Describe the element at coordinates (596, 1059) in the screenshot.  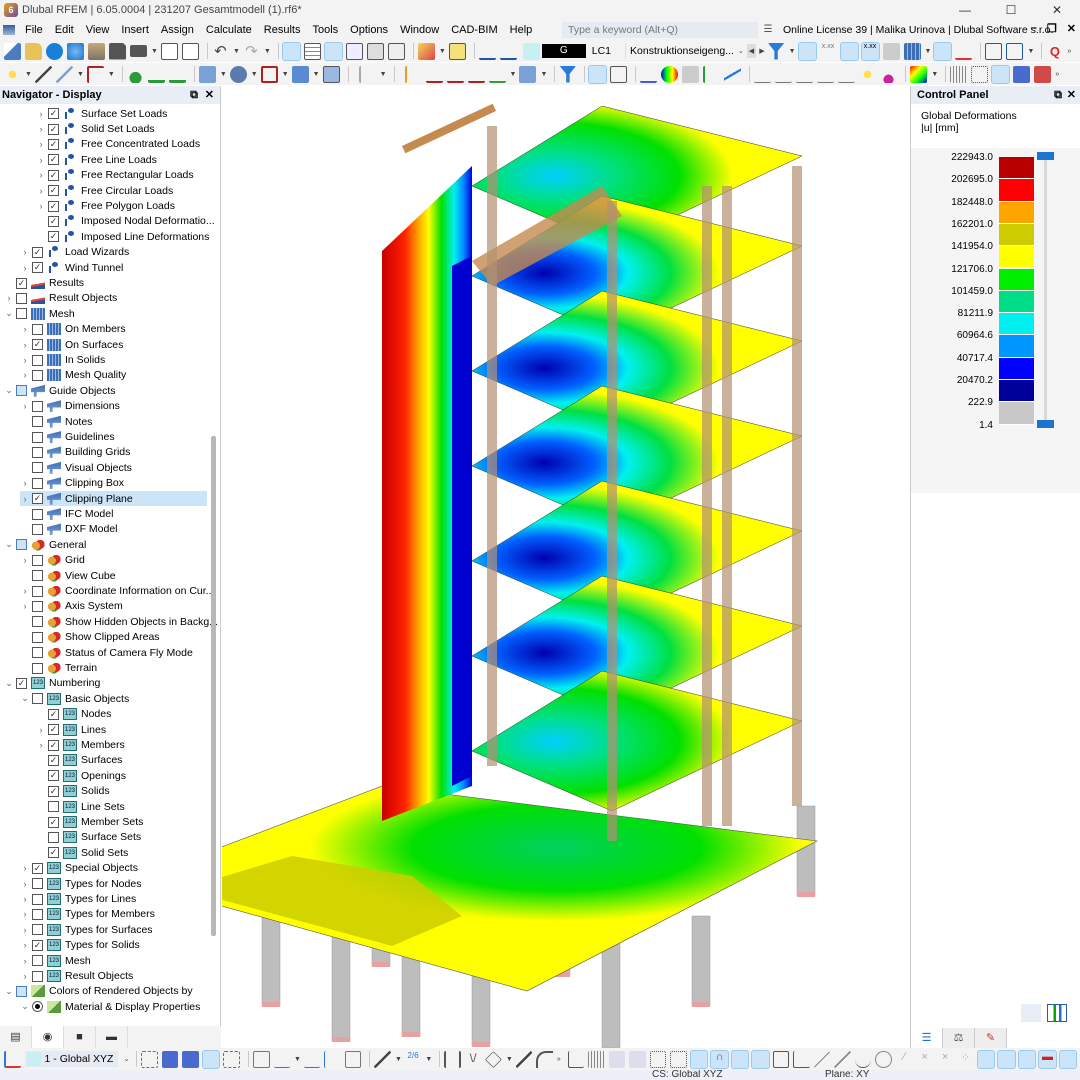
I see `dots-grid-icon` at that location.